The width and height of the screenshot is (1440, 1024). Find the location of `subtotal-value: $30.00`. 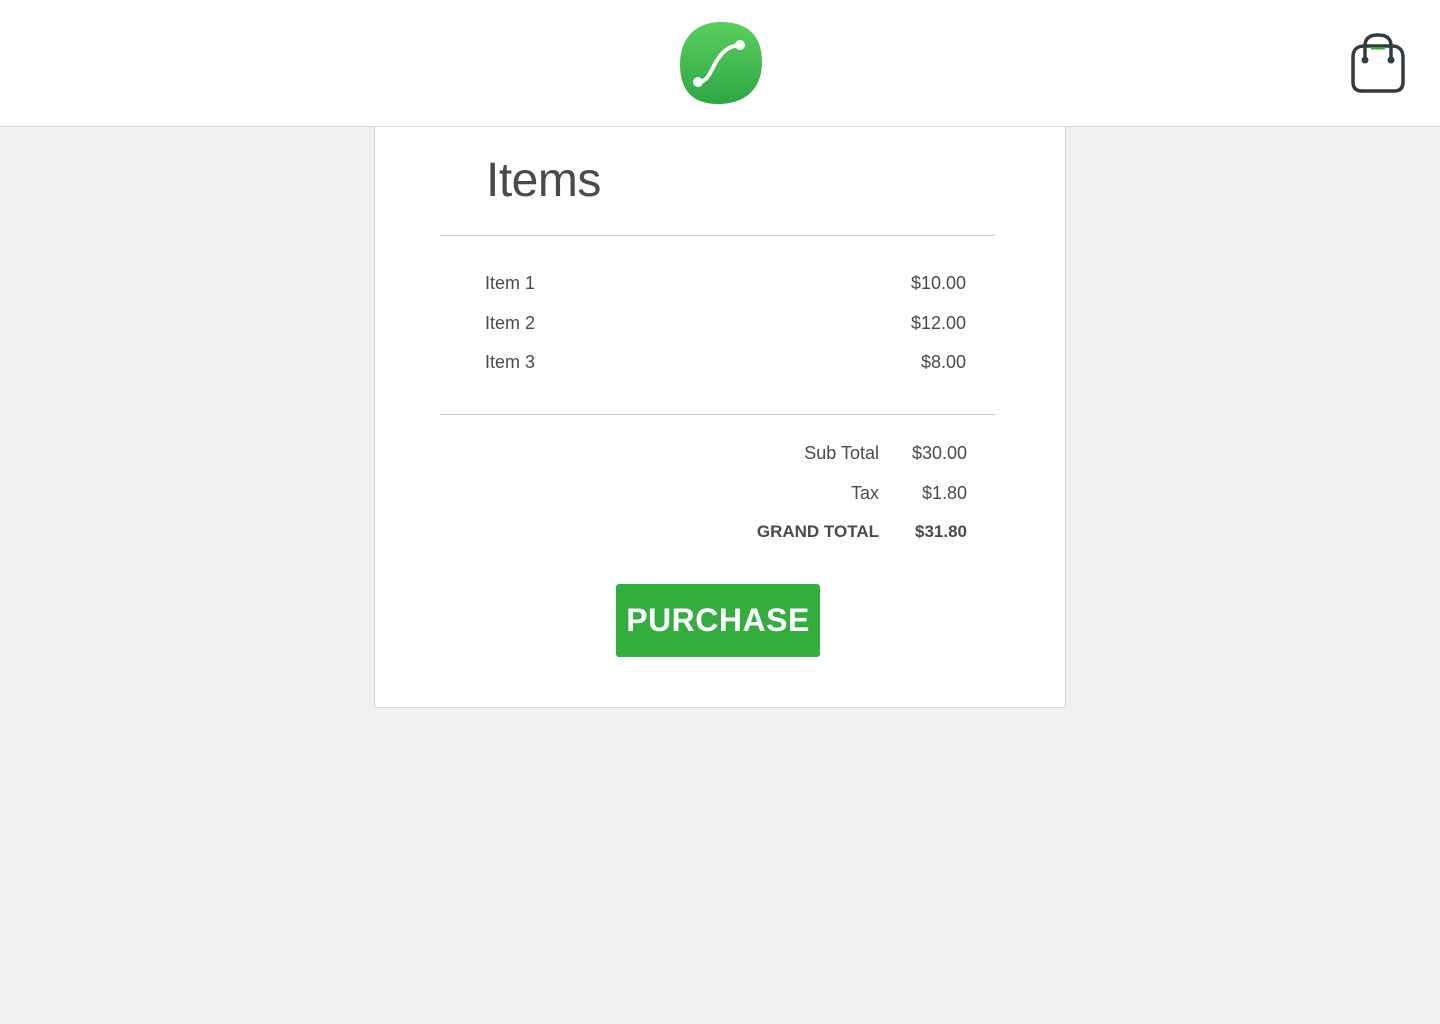

subtotal-value: $30.00 is located at coordinates (939, 453).